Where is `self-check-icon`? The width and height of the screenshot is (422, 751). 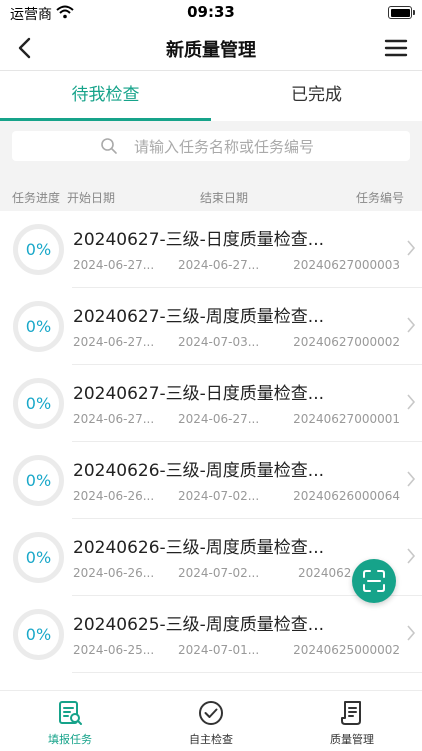
self-check-icon is located at coordinates (211, 713).